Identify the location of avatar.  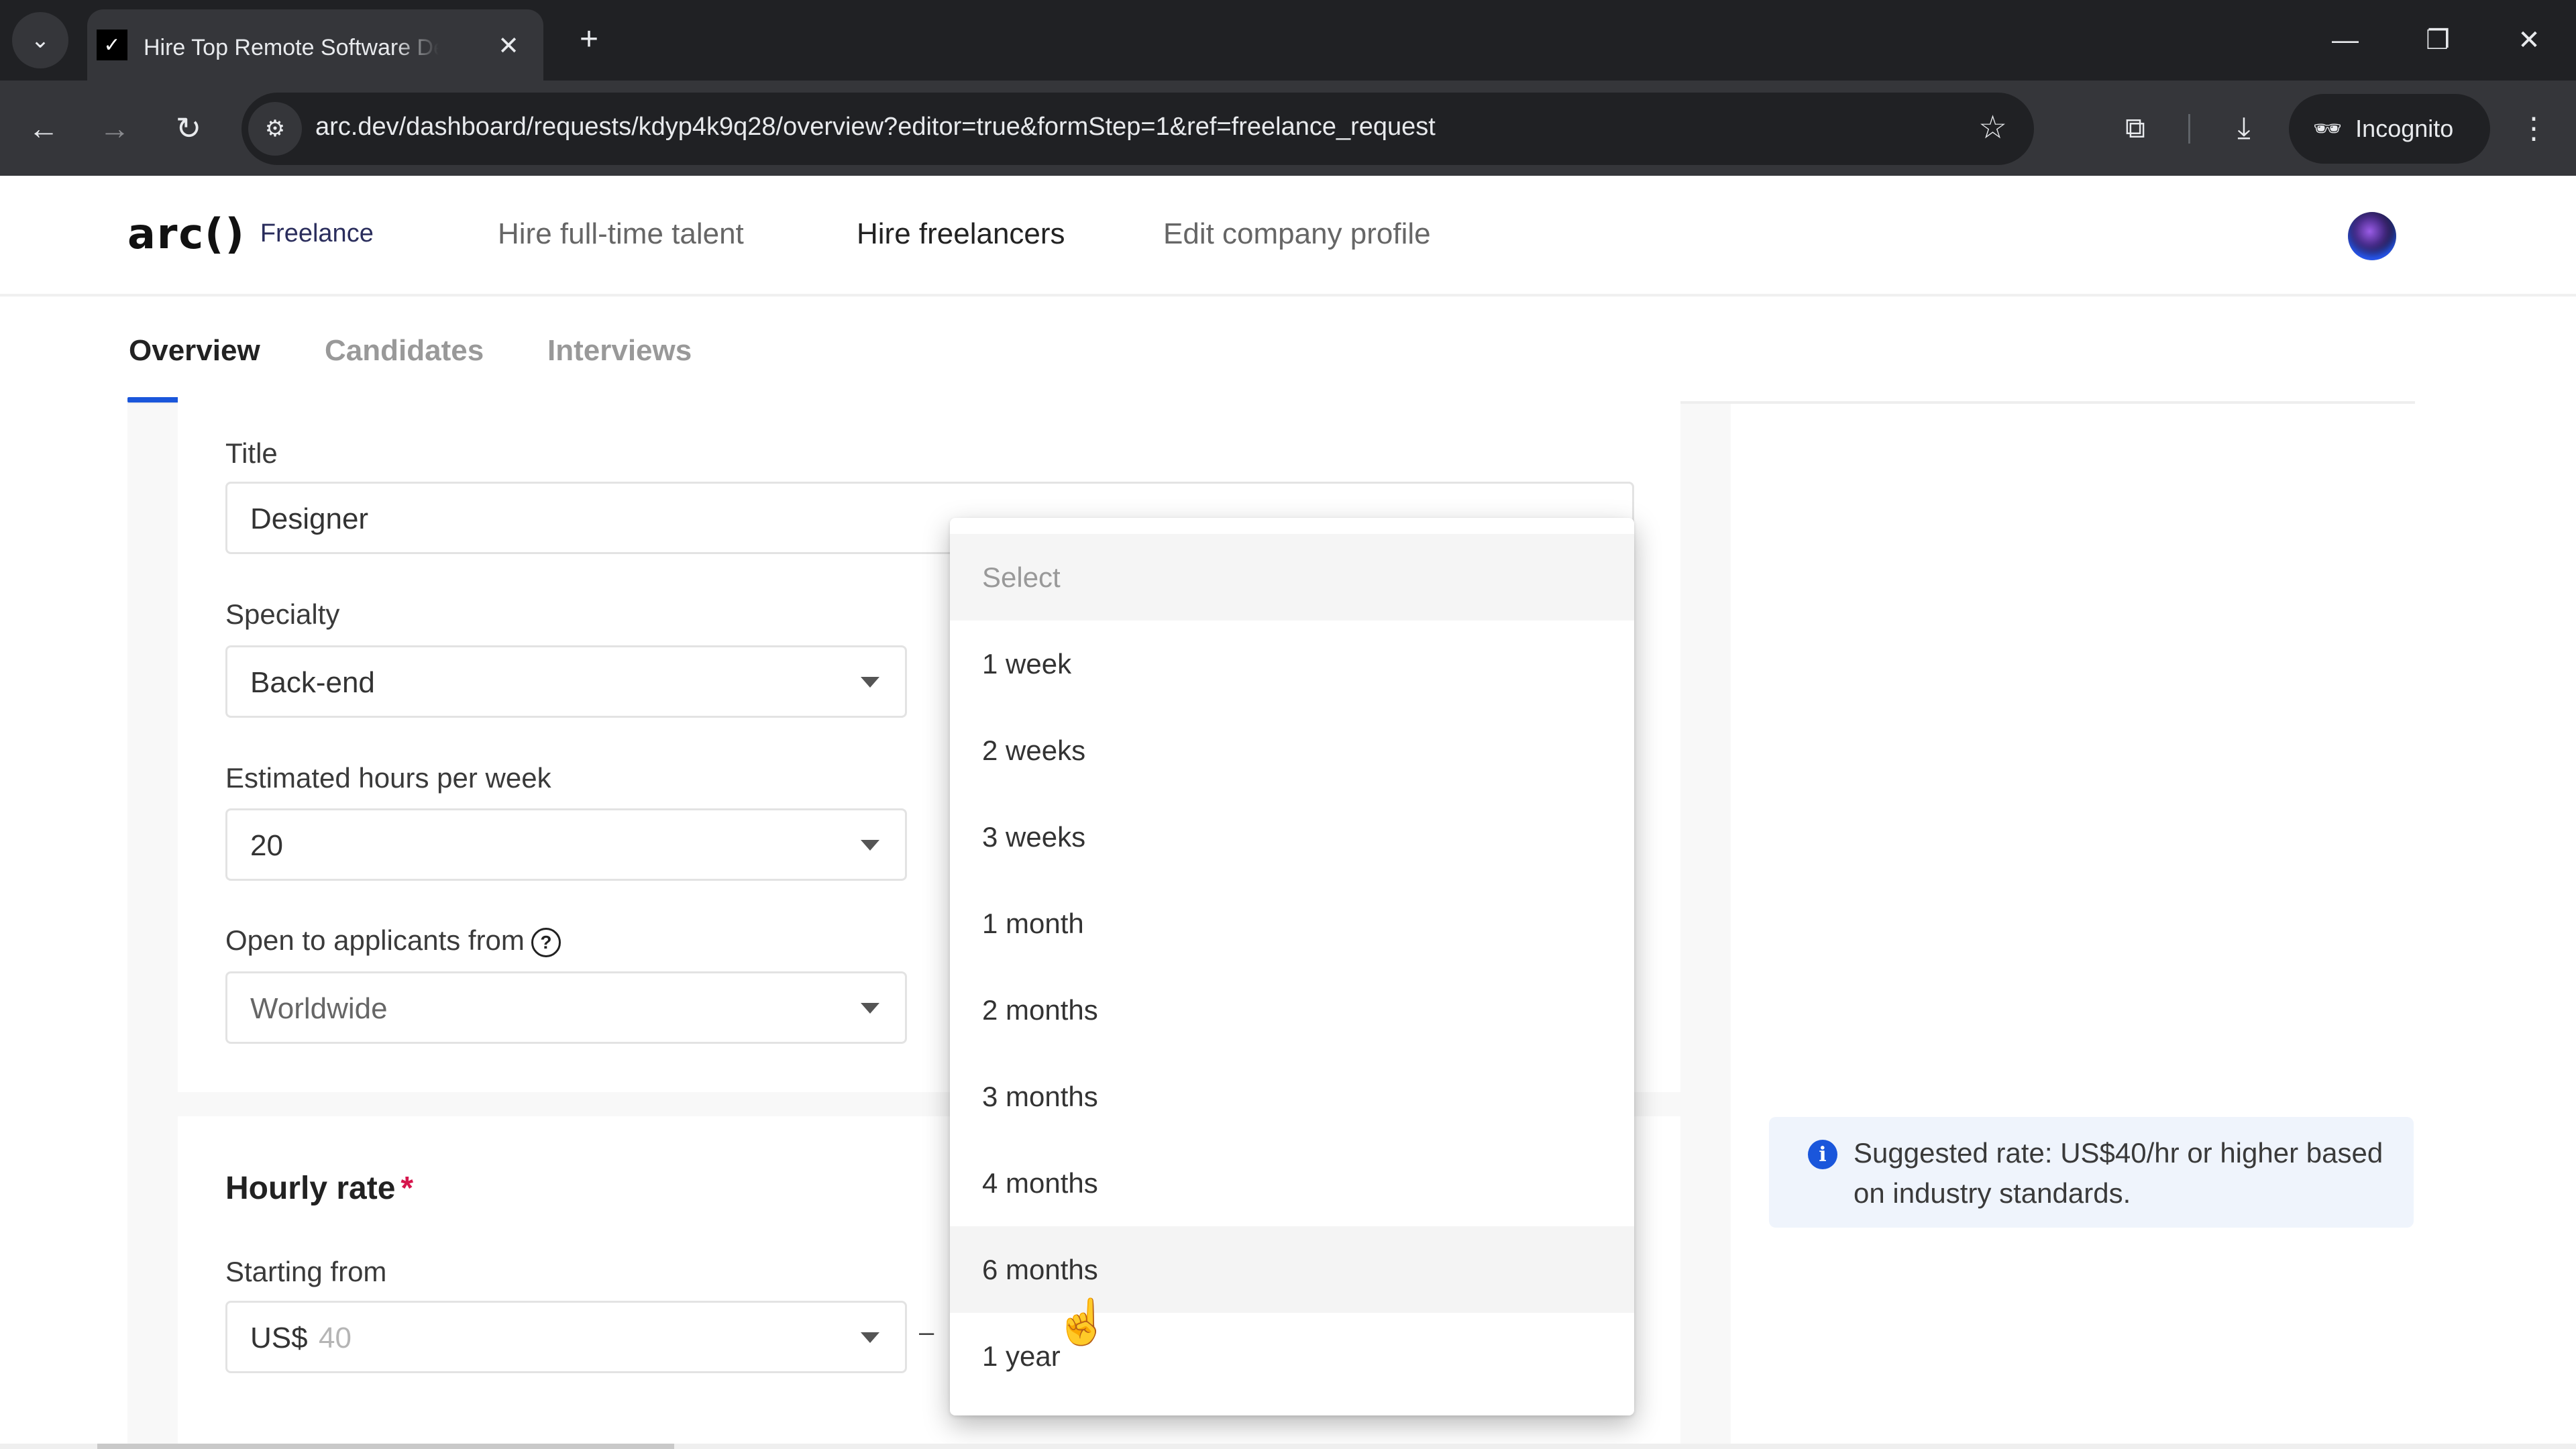
(2372, 236).